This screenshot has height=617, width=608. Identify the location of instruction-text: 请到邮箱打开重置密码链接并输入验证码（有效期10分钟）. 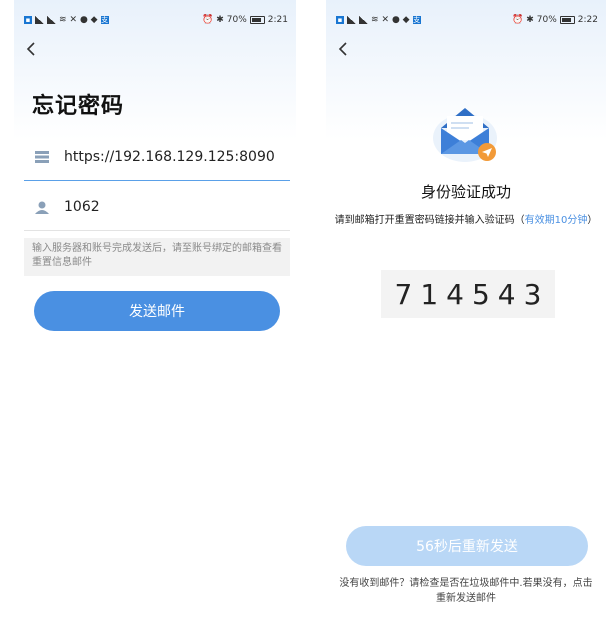
(466, 221).